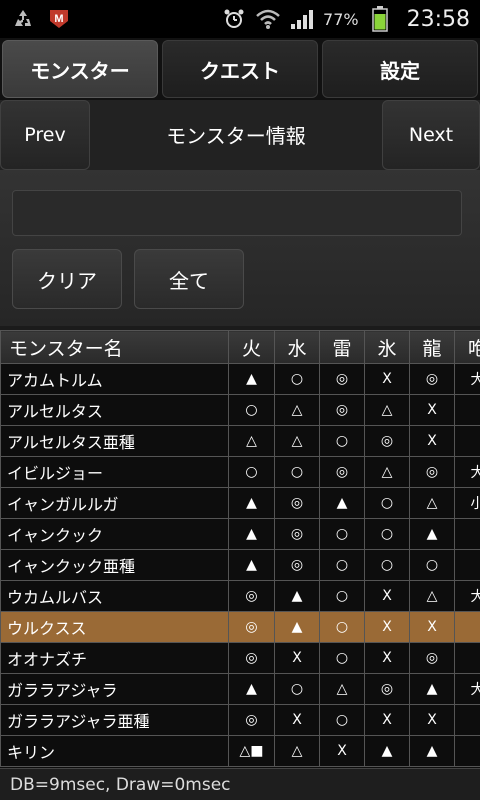 This screenshot has width=480, height=800. I want to click on tab-bar: モンスター クエスト 設定, so click(240, 69).